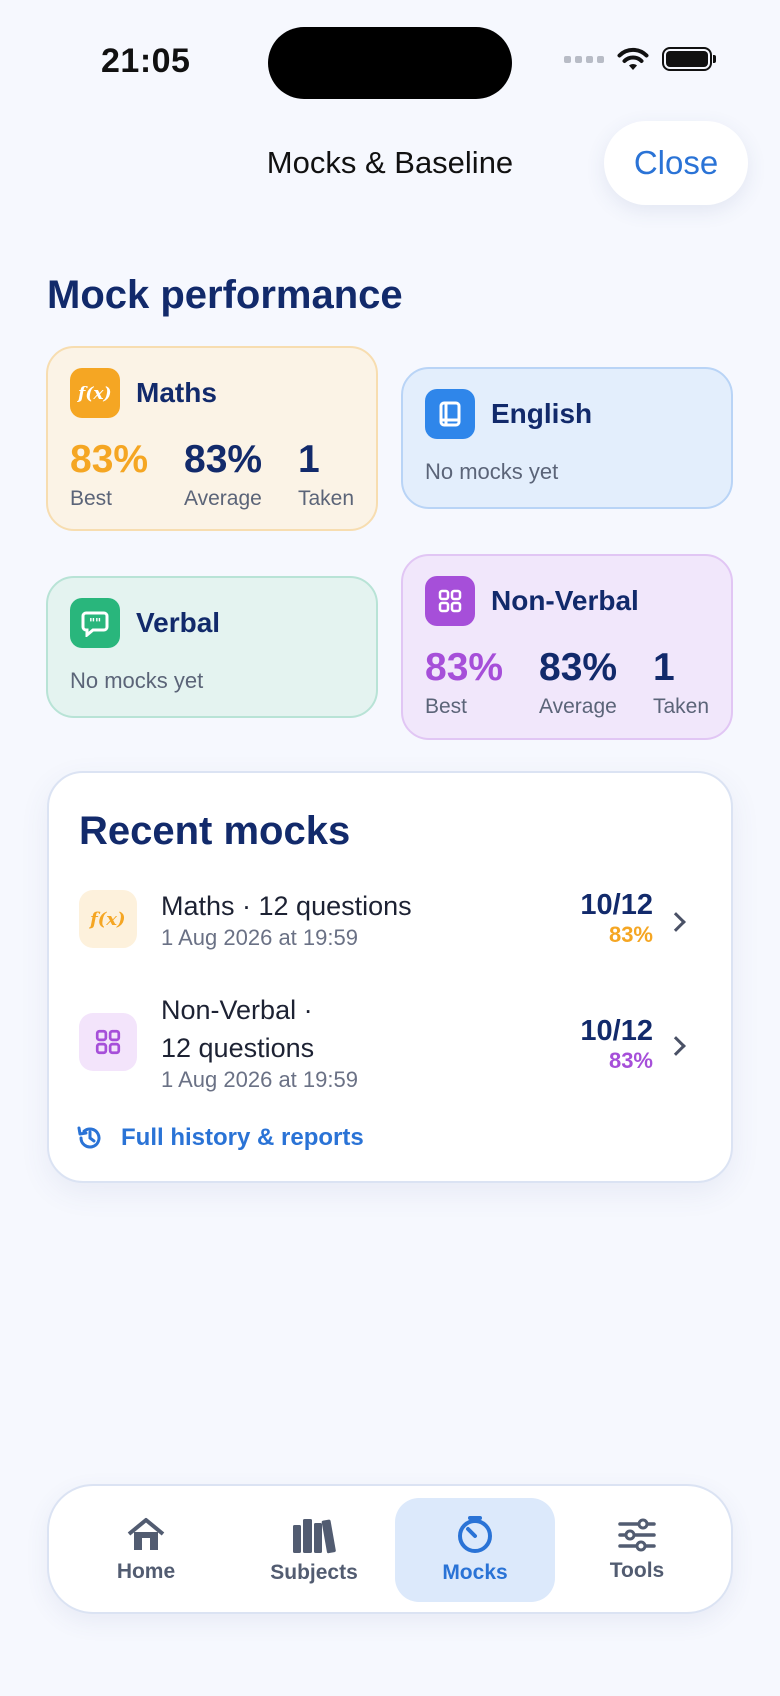 The height and width of the screenshot is (1696, 780). What do you see at coordinates (567, 438) in the screenshot?
I see `subject-card-english: English No mocks yet` at bounding box center [567, 438].